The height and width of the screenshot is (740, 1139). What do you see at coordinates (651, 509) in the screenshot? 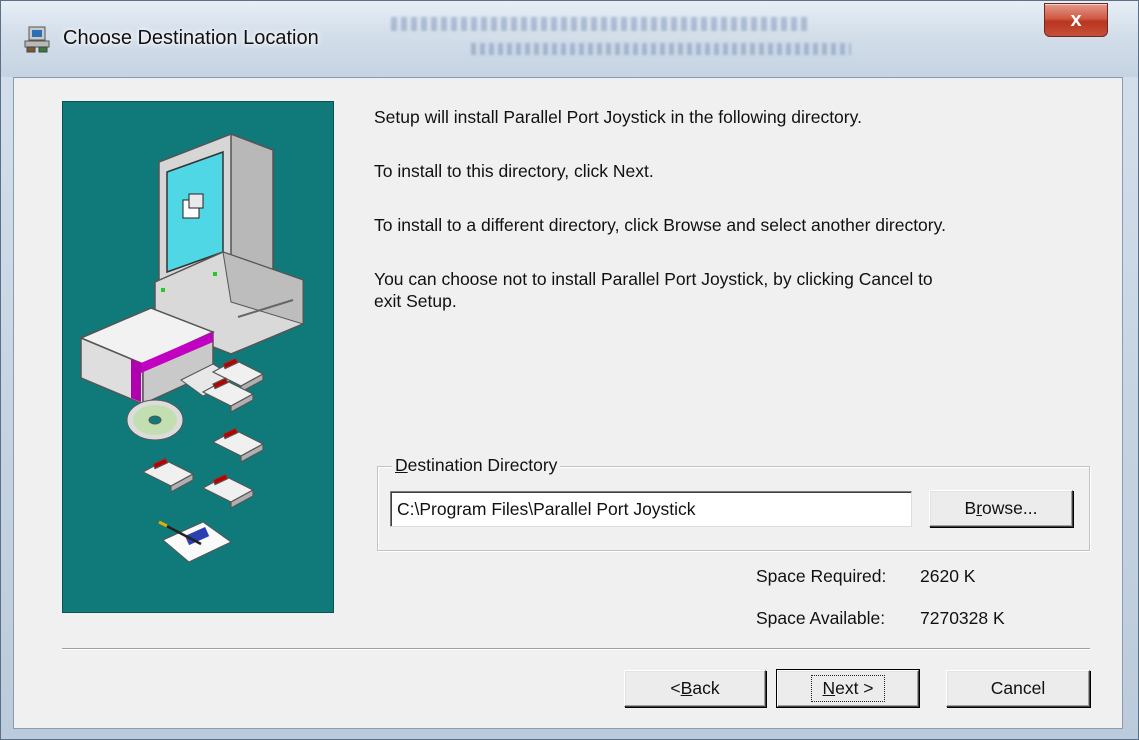
I see `destination-path-field: C:\Program Files\Parallel Port Joystick` at bounding box center [651, 509].